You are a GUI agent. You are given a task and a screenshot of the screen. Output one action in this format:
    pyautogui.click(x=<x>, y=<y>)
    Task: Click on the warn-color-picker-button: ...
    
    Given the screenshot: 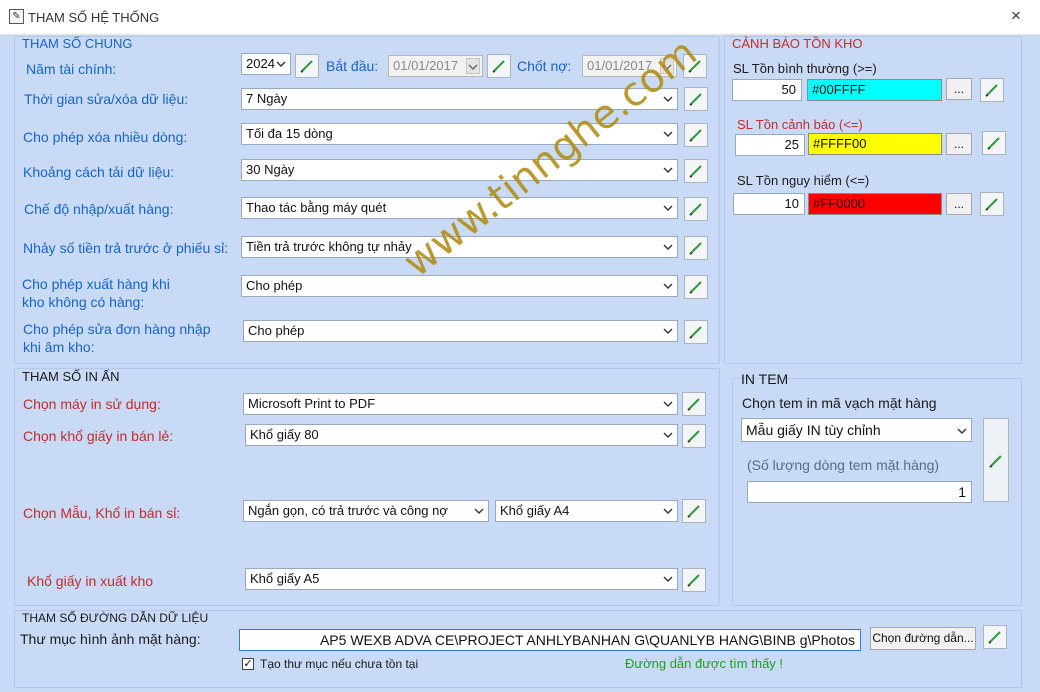 What is the action you would take?
    pyautogui.click(x=959, y=144)
    